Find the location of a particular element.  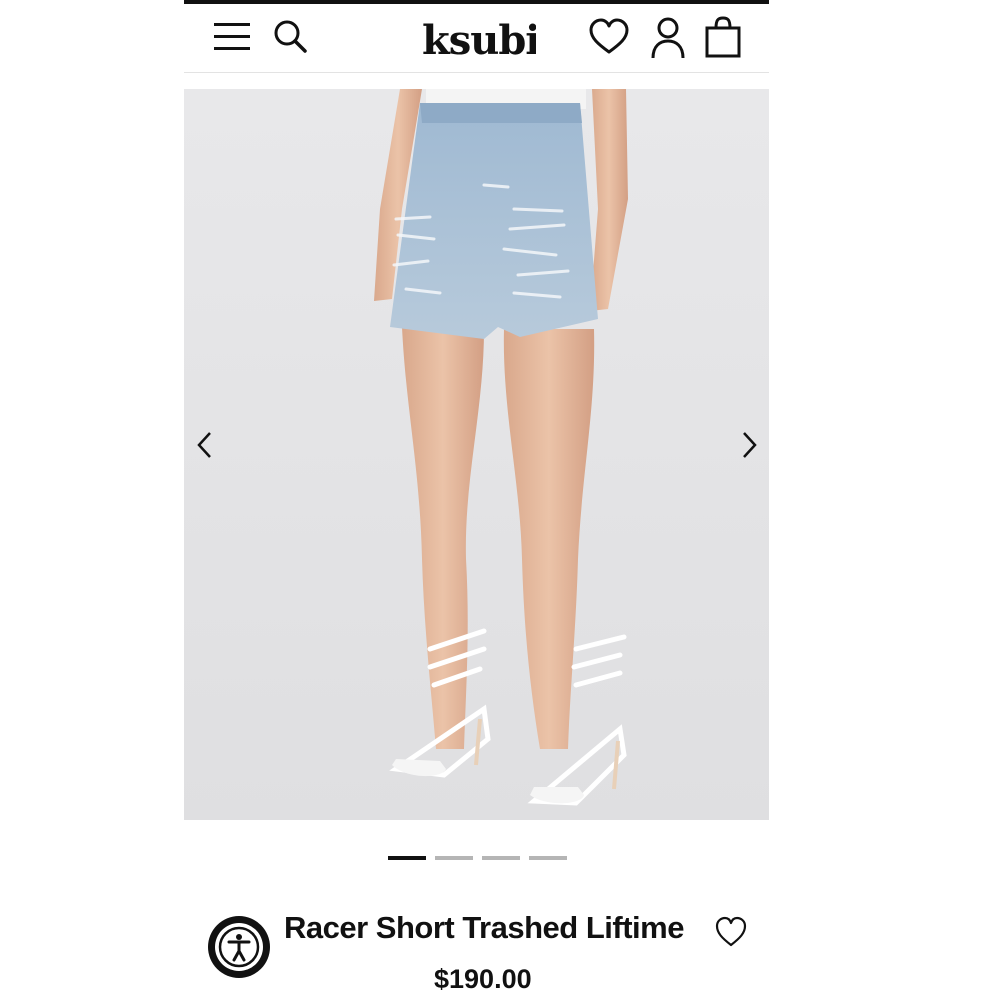

accessibility-button is located at coordinates (239, 947).